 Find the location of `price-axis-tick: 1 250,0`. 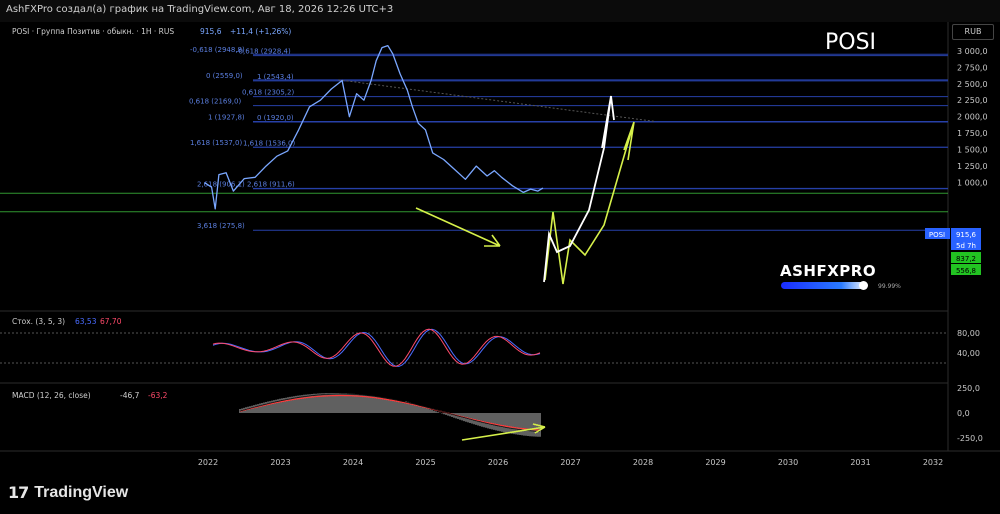

price-axis-tick: 1 250,0 is located at coordinates (972, 166).